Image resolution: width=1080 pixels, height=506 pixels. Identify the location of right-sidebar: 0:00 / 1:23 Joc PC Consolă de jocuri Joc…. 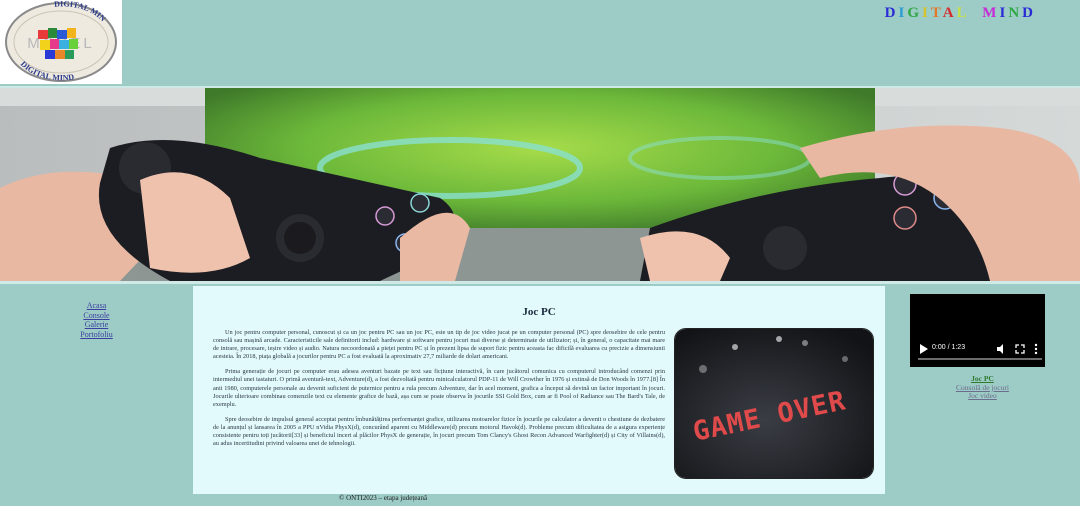
(982, 390).